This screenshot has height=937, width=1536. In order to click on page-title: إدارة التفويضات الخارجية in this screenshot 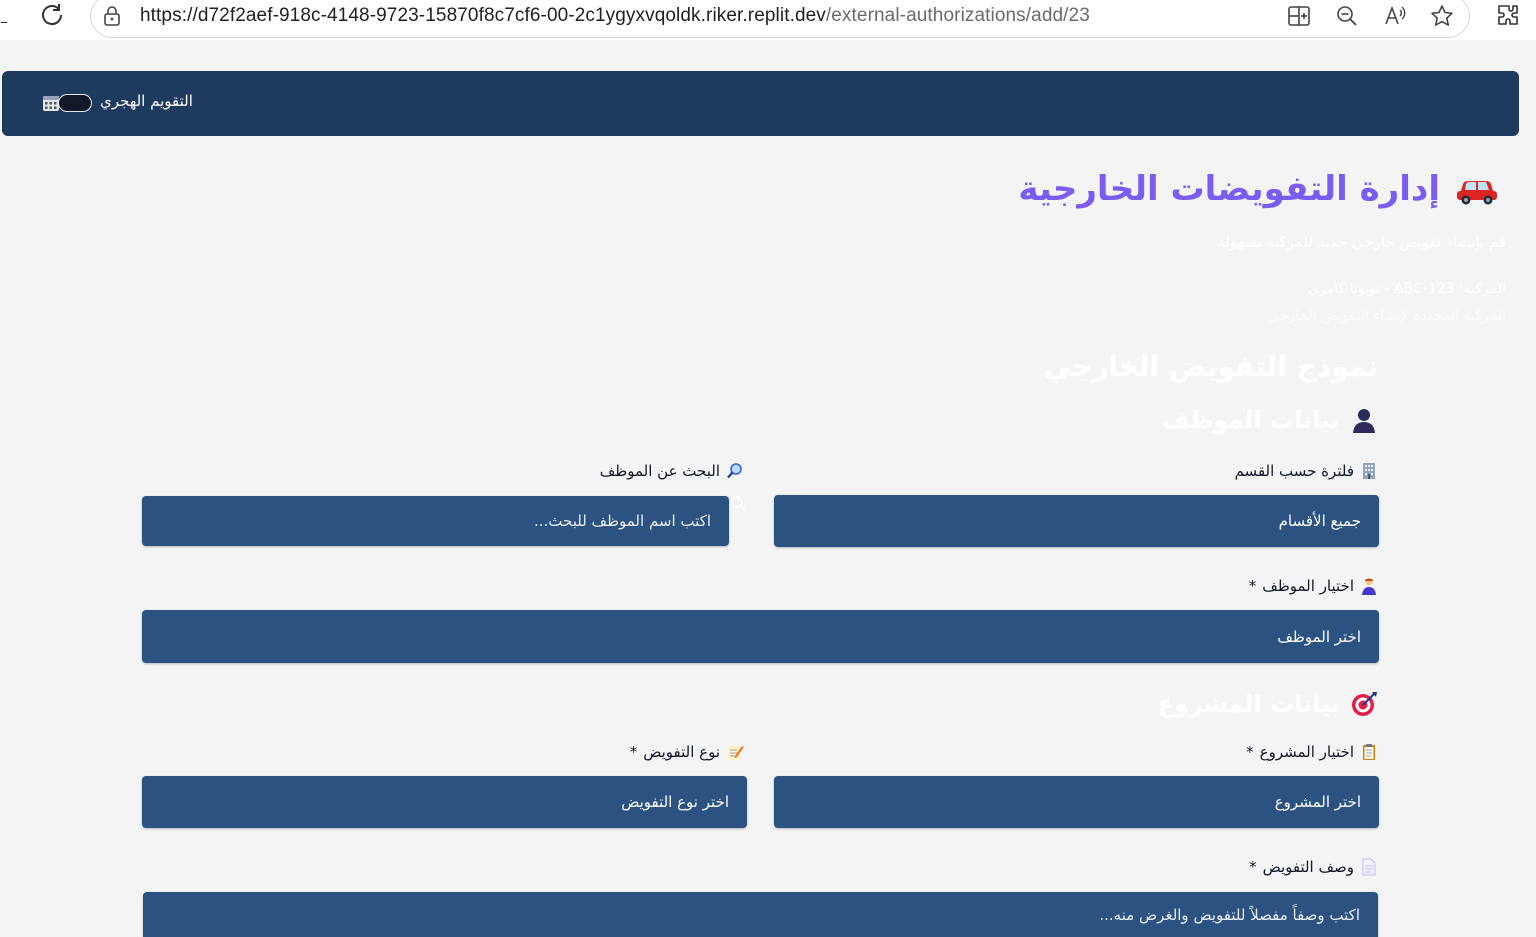, I will do `click(1229, 189)`.